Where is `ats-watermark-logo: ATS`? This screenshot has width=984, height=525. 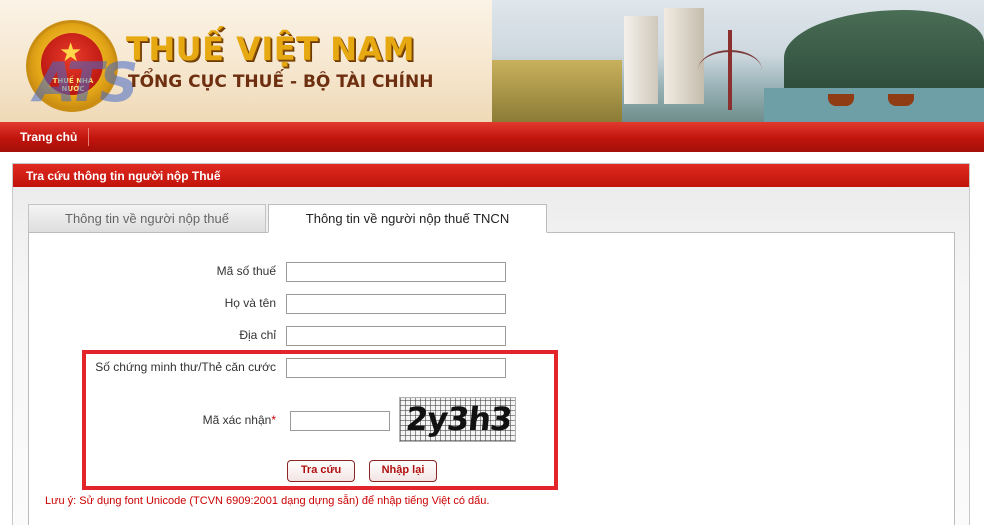
ats-watermark-logo: ATS is located at coordinates (86, 82).